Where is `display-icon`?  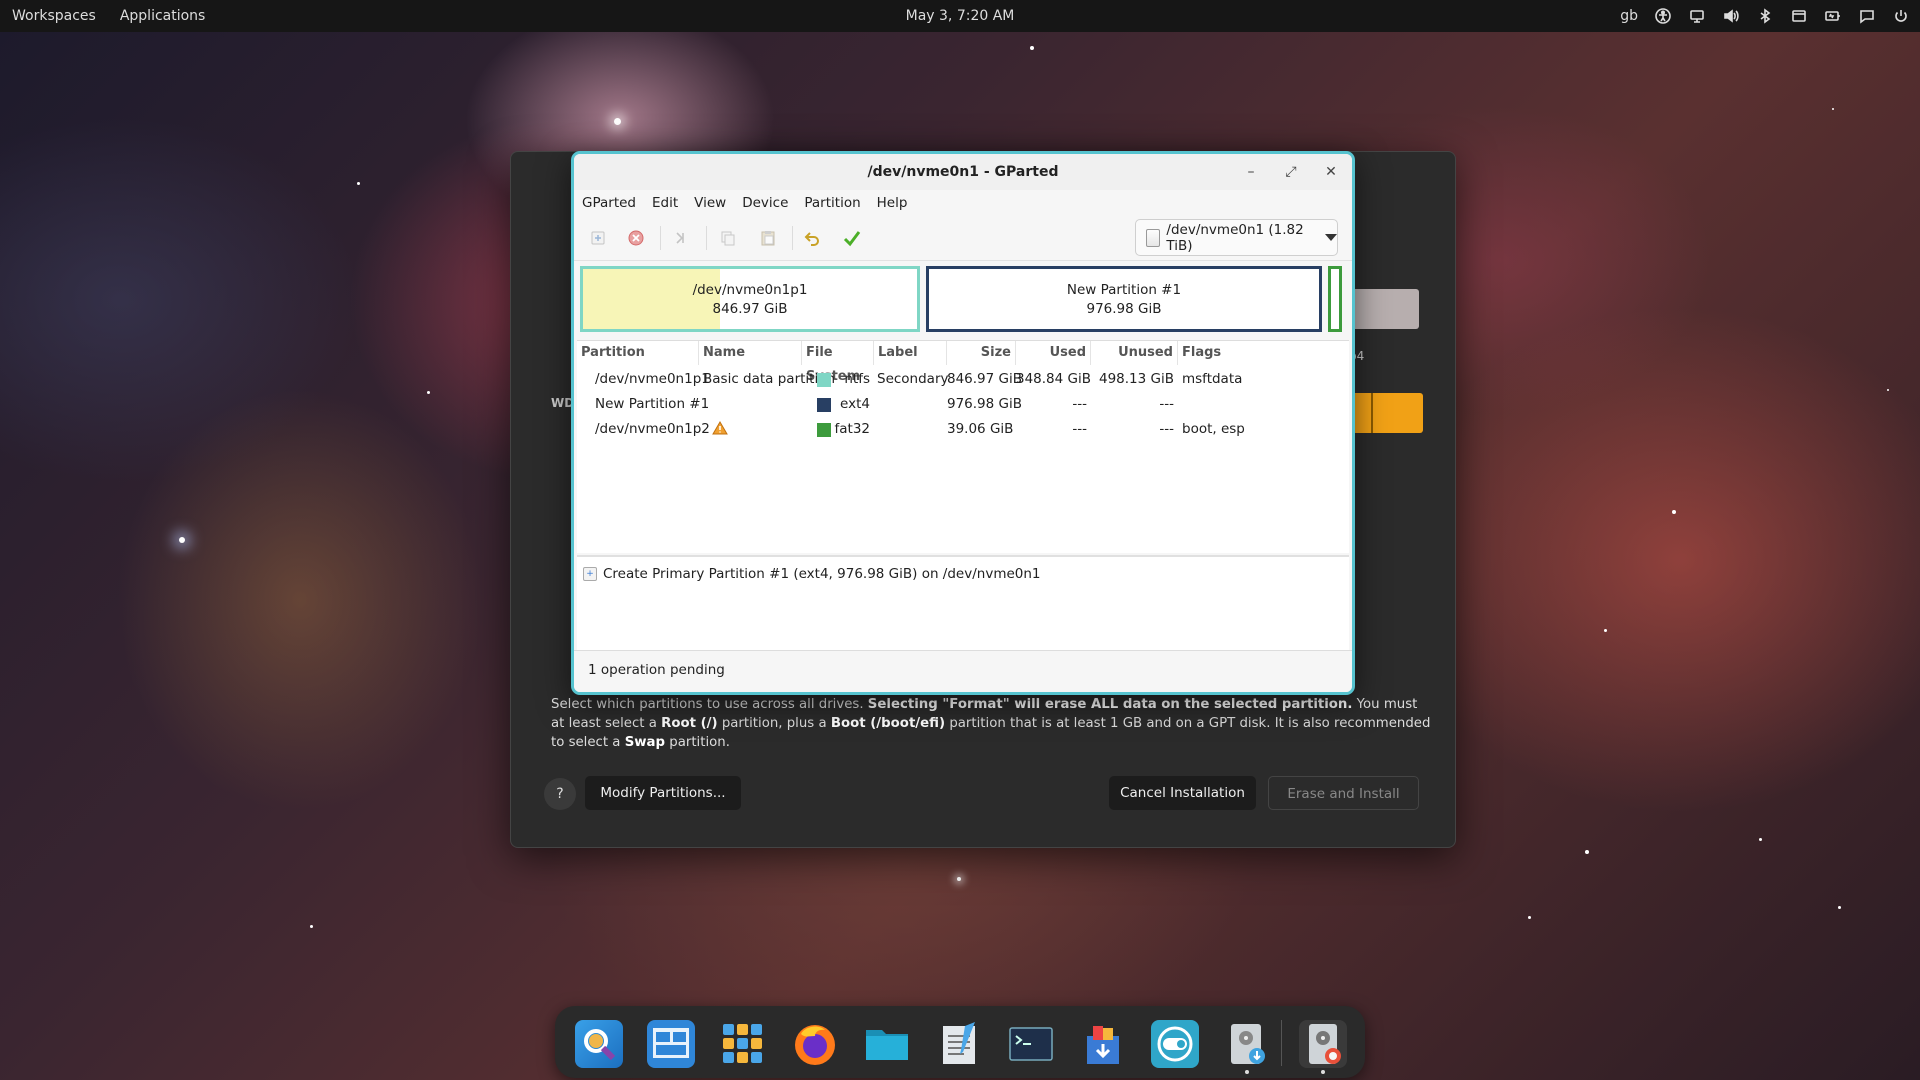 display-icon is located at coordinates (1697, 16).